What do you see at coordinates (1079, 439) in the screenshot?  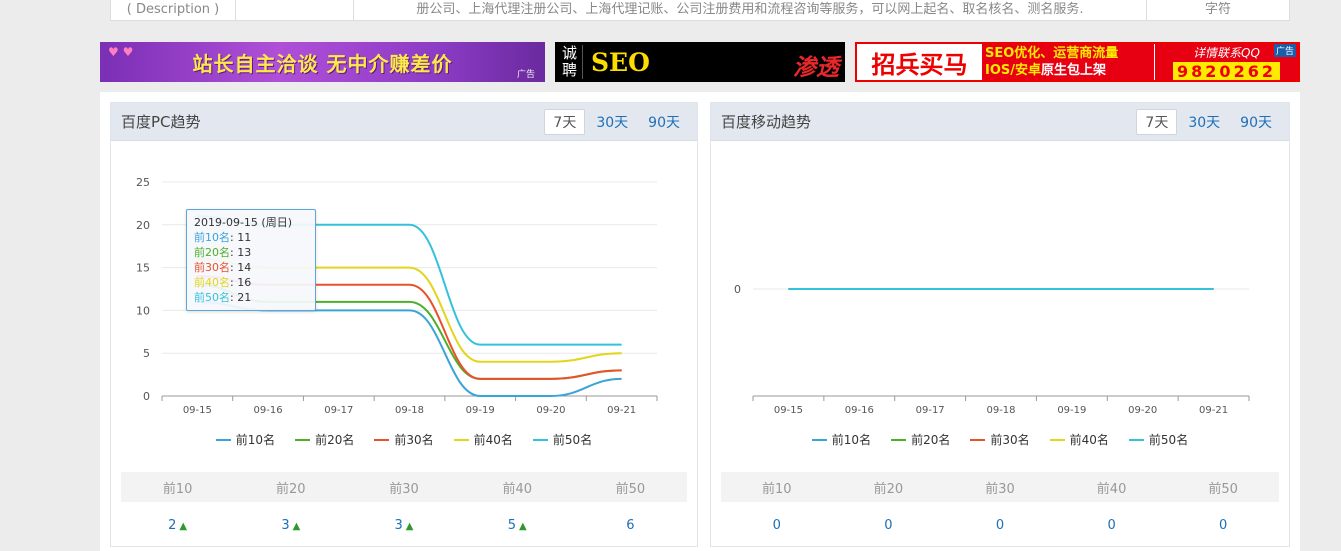 I see `mobile-legend-item: 前40名` at bounding box center [1079, 439].